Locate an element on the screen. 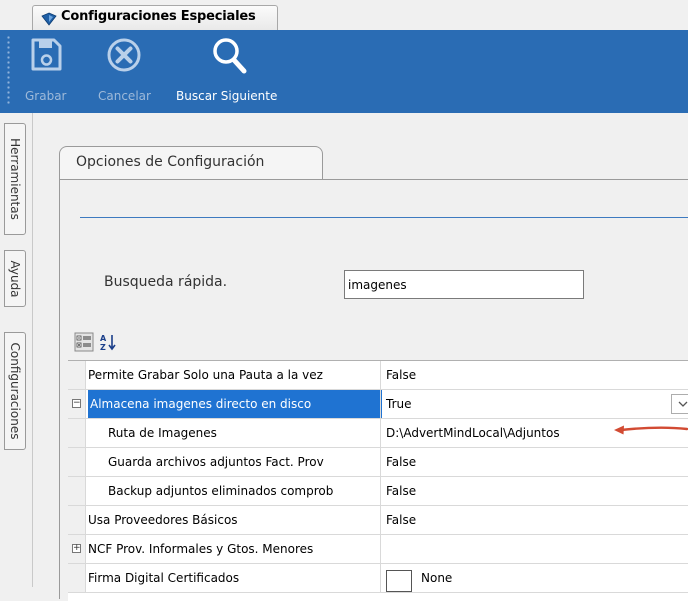  divider is located at coordinates (384, 217).